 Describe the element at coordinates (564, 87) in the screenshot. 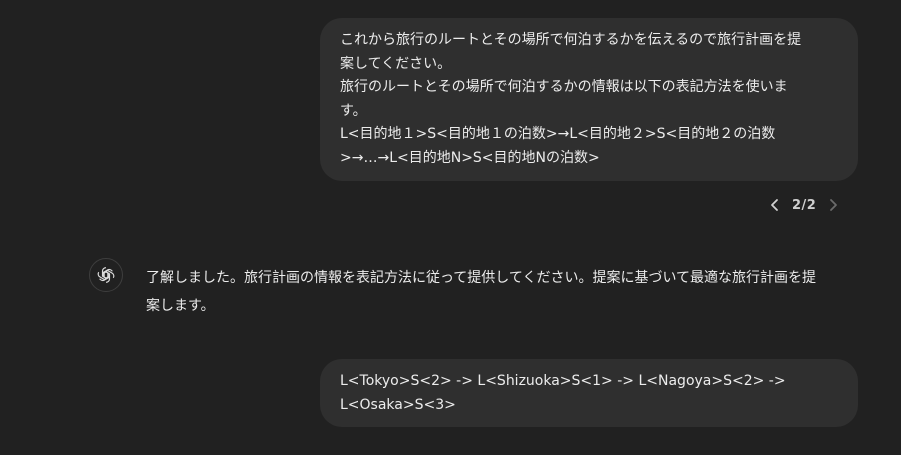

I see `user-message-line: 旅行のルートとその場所で何泊するかの情報は以下の表記方法を使いま` at that location.